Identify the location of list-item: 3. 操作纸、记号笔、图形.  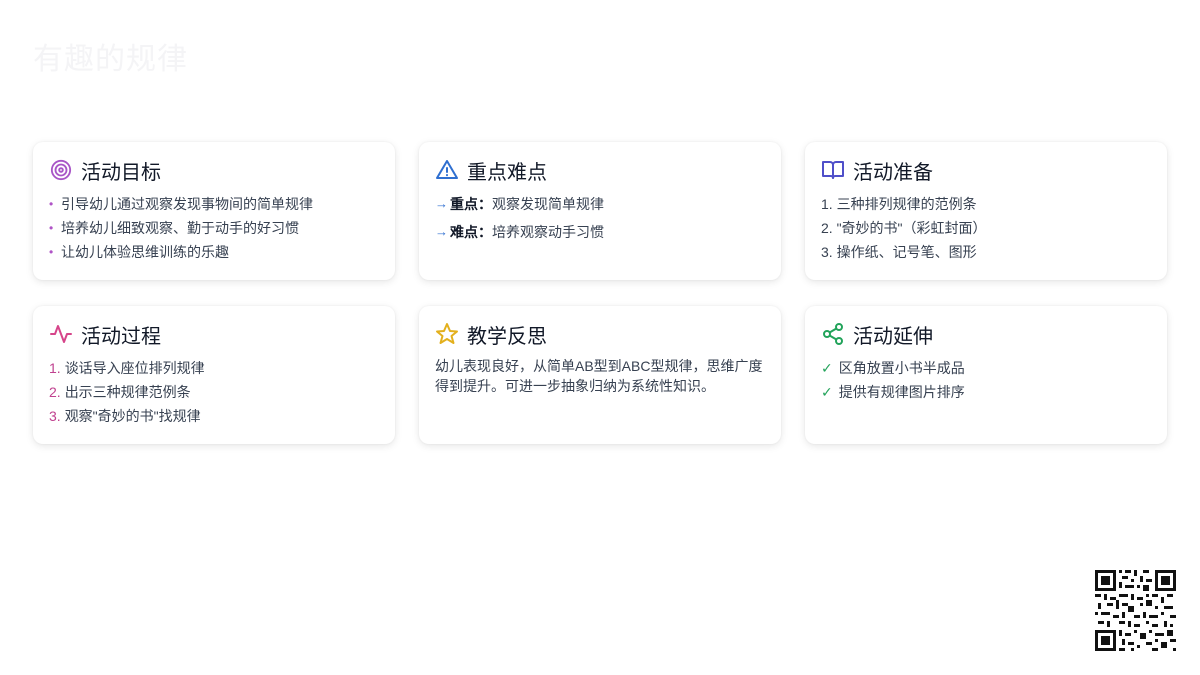
(899, 252).